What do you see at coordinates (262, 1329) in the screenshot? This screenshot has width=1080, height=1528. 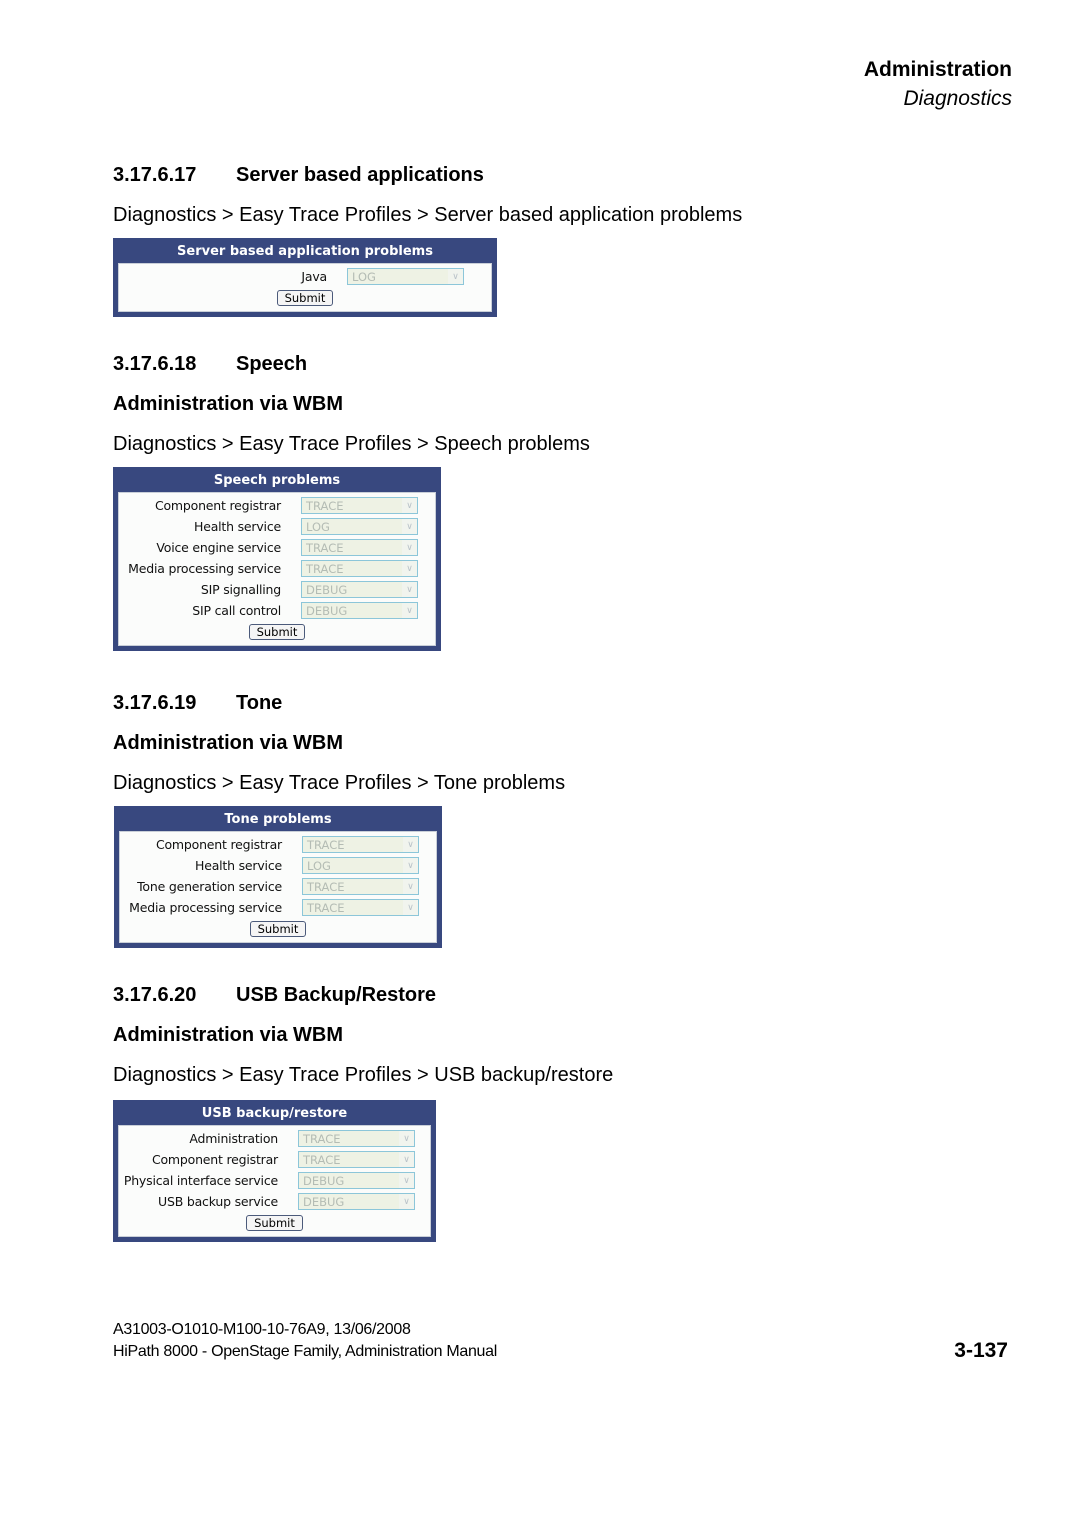 I see `document-id: A31003-O1010-M100-10-76A9, 13/06/2008` at bounding box center [262, 1329].